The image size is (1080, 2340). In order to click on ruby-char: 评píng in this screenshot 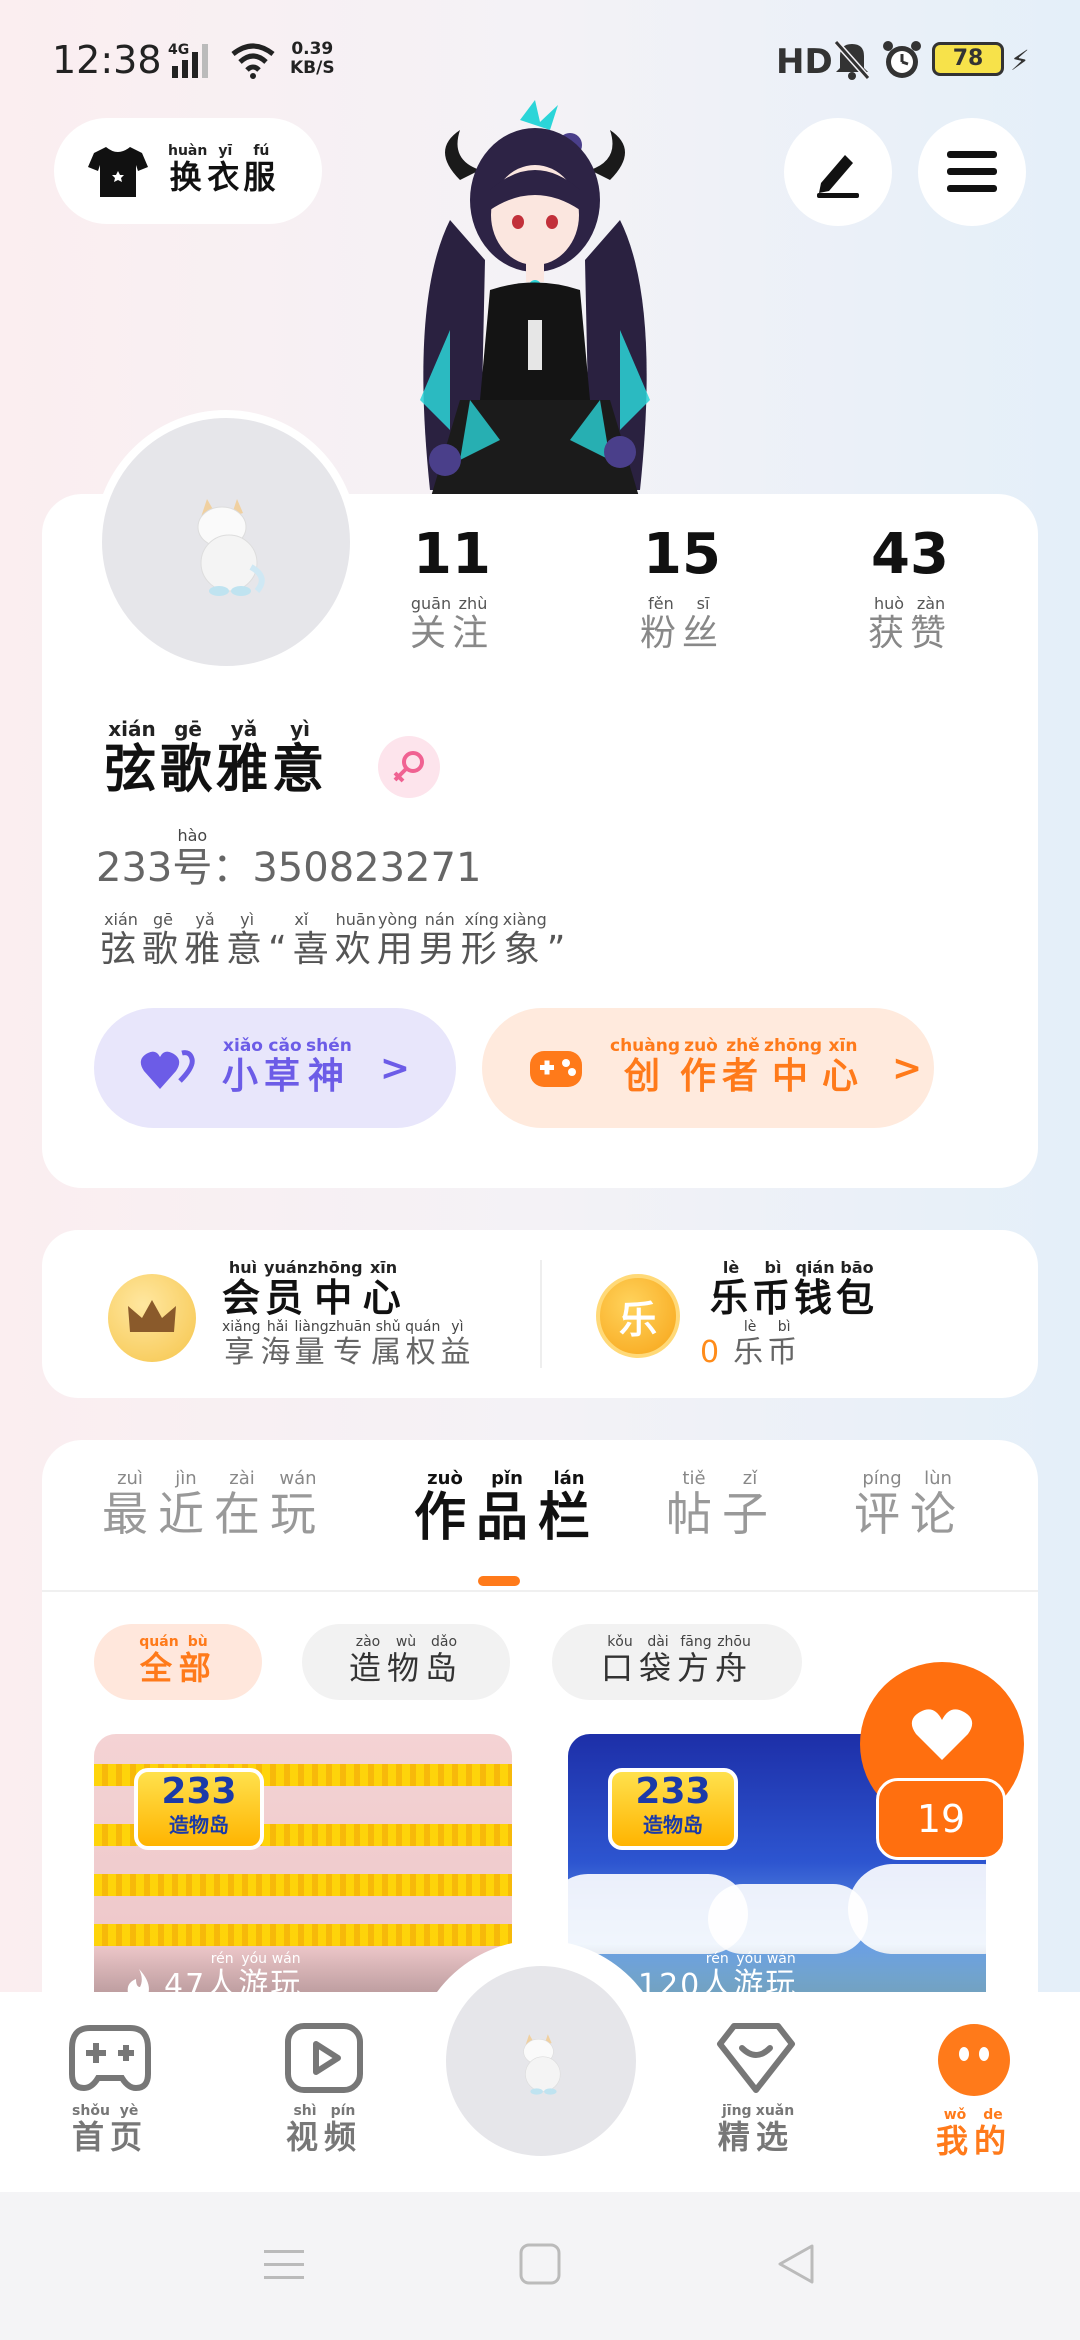, I will do `click(882, 1504)`.